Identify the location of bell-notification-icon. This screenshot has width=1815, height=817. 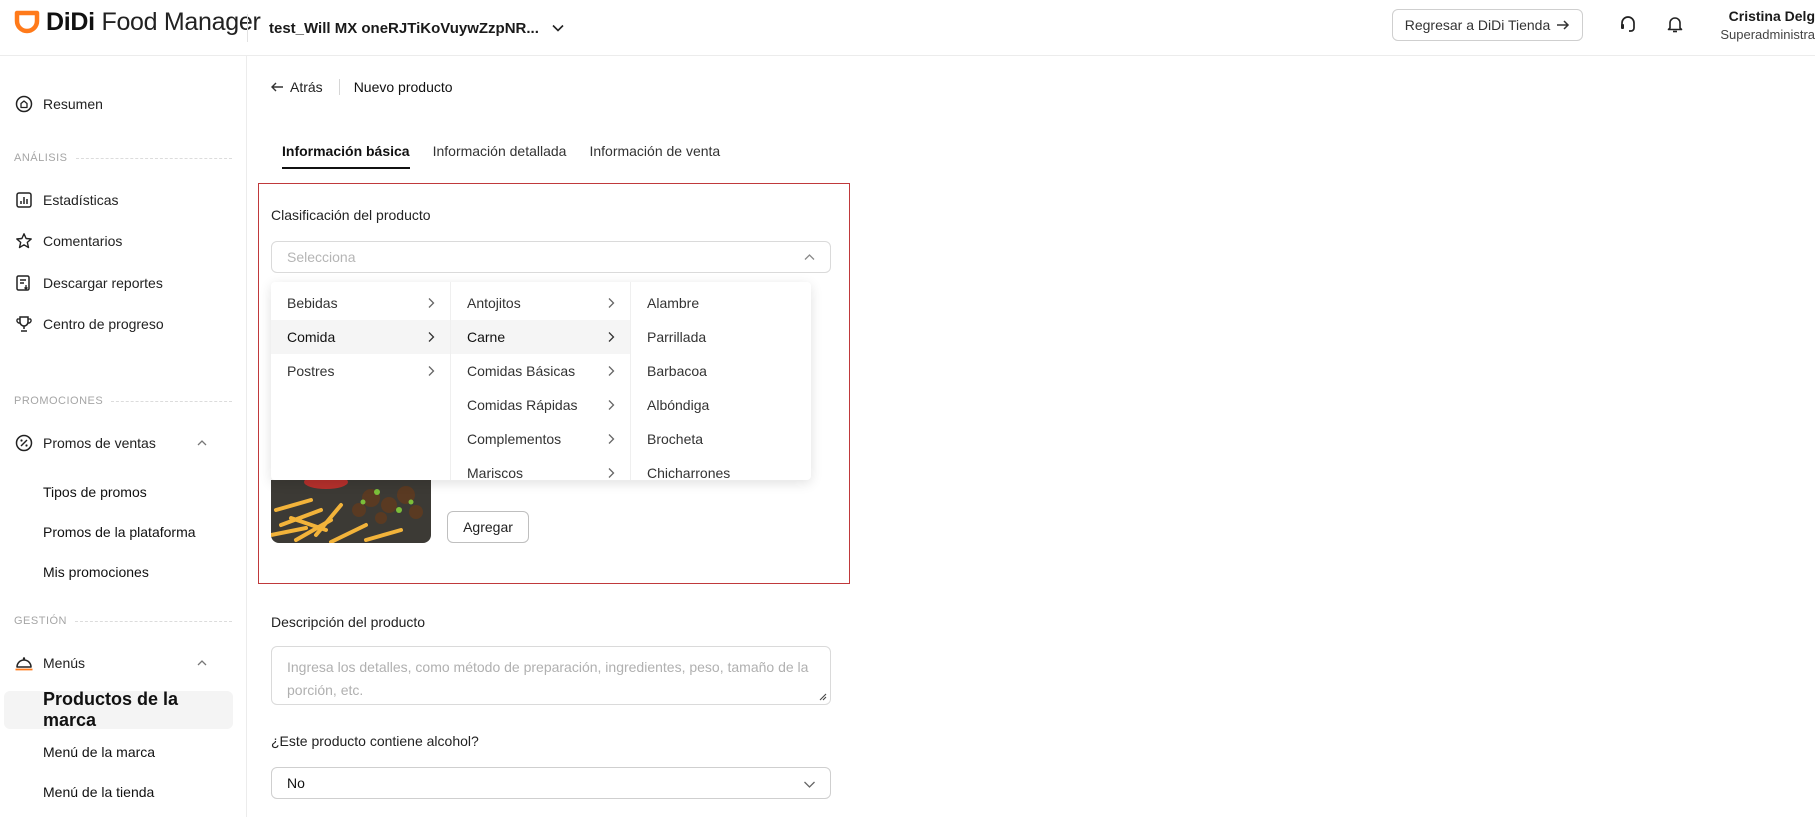
(1675, 24).